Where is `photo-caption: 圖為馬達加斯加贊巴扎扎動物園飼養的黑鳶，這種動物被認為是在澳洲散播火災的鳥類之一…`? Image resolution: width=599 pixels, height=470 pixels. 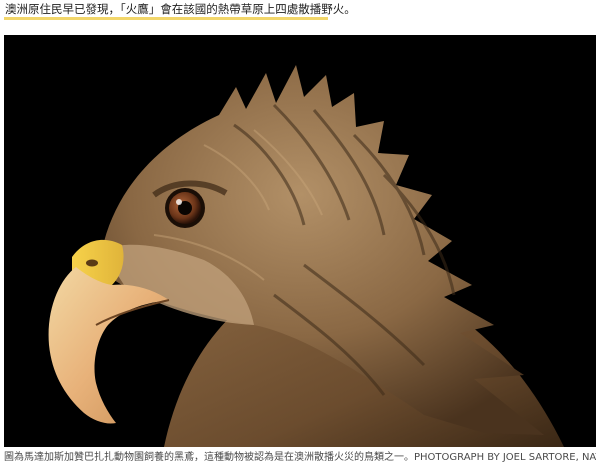 photo-caption: 圖為馬達加斯加贊巴扎扎動物園飼養的黑鳶，這種動物被認為是在澳洲散播火災的鳥類之一… is located at coordinates (300, 457).